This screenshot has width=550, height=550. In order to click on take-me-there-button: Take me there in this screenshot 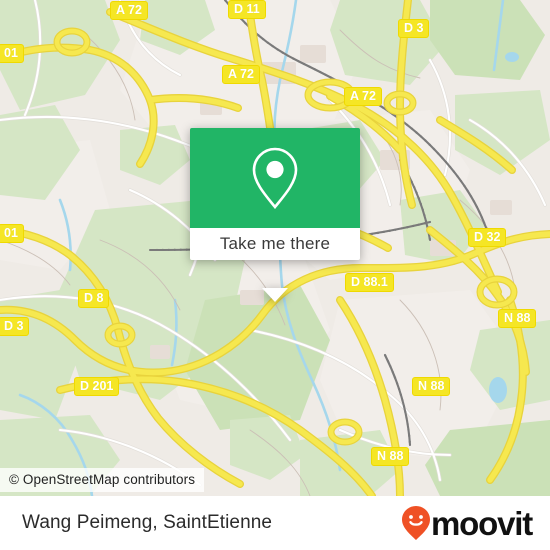, I will do `click(275, 244)`.